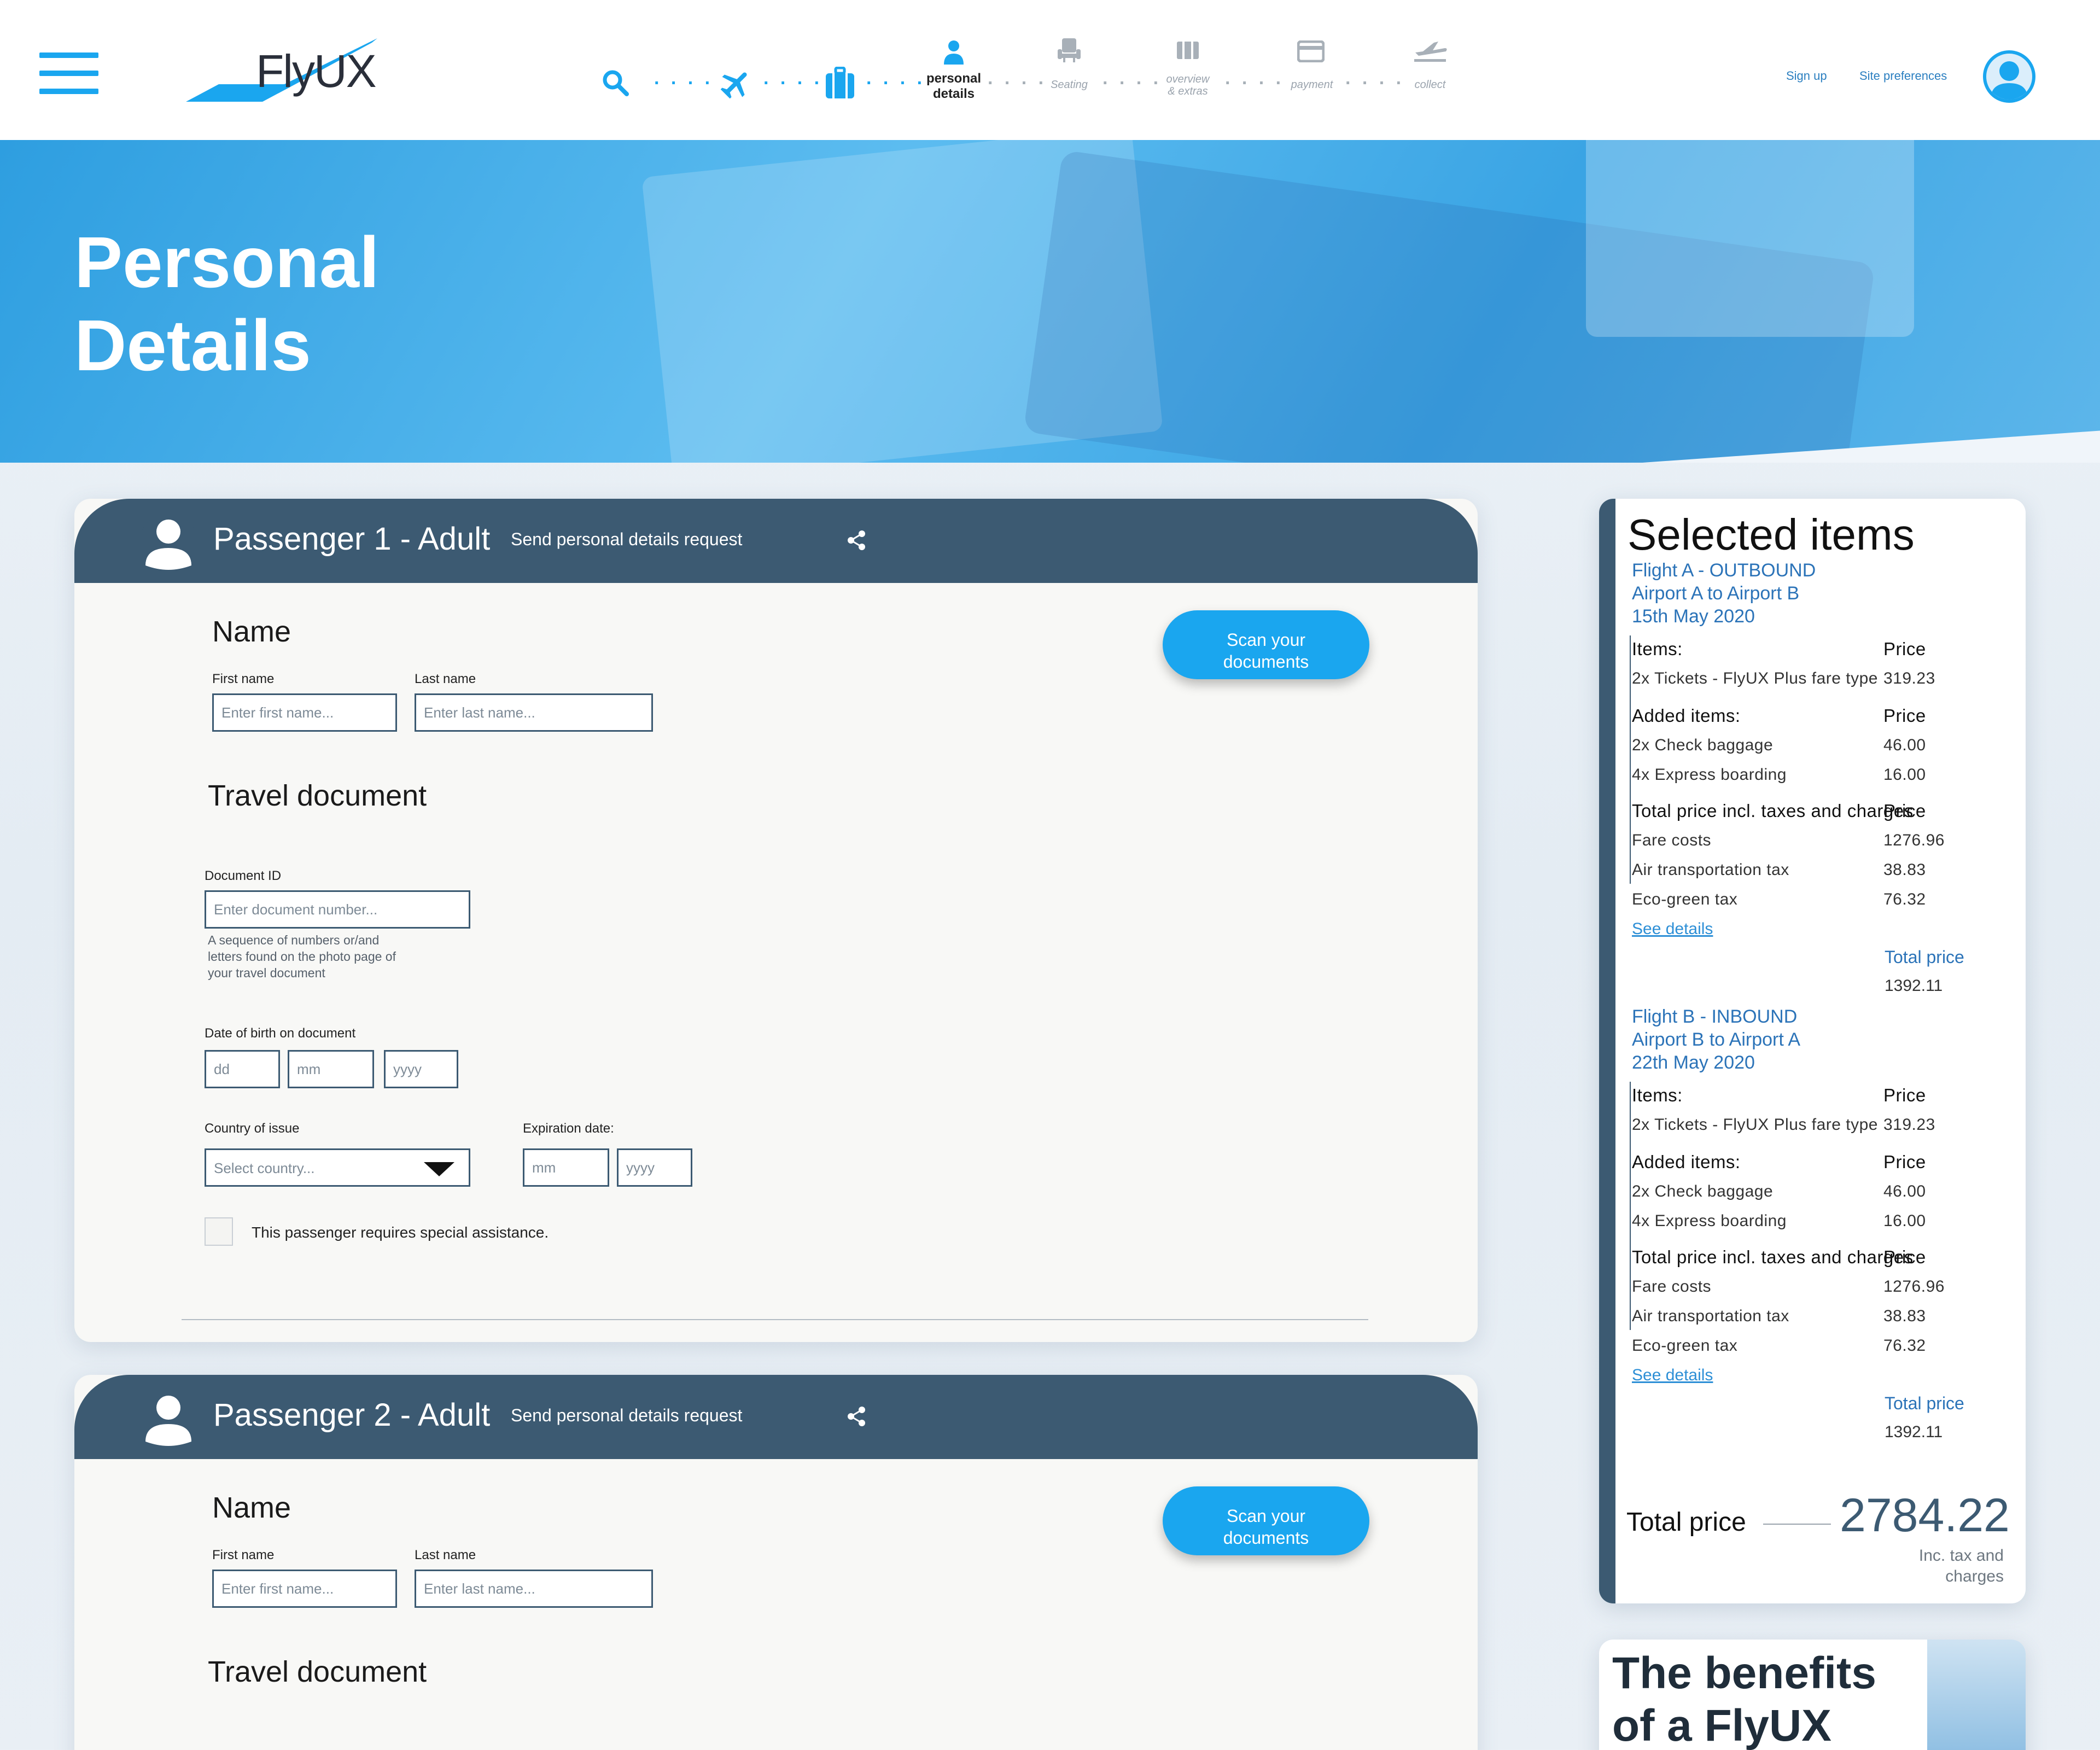 The width and height of the screenshot is (2100, 1750). Describe the element at coordinates (219, 1231) in the screenshot. I see `special-assistance-checkbox` at that location.